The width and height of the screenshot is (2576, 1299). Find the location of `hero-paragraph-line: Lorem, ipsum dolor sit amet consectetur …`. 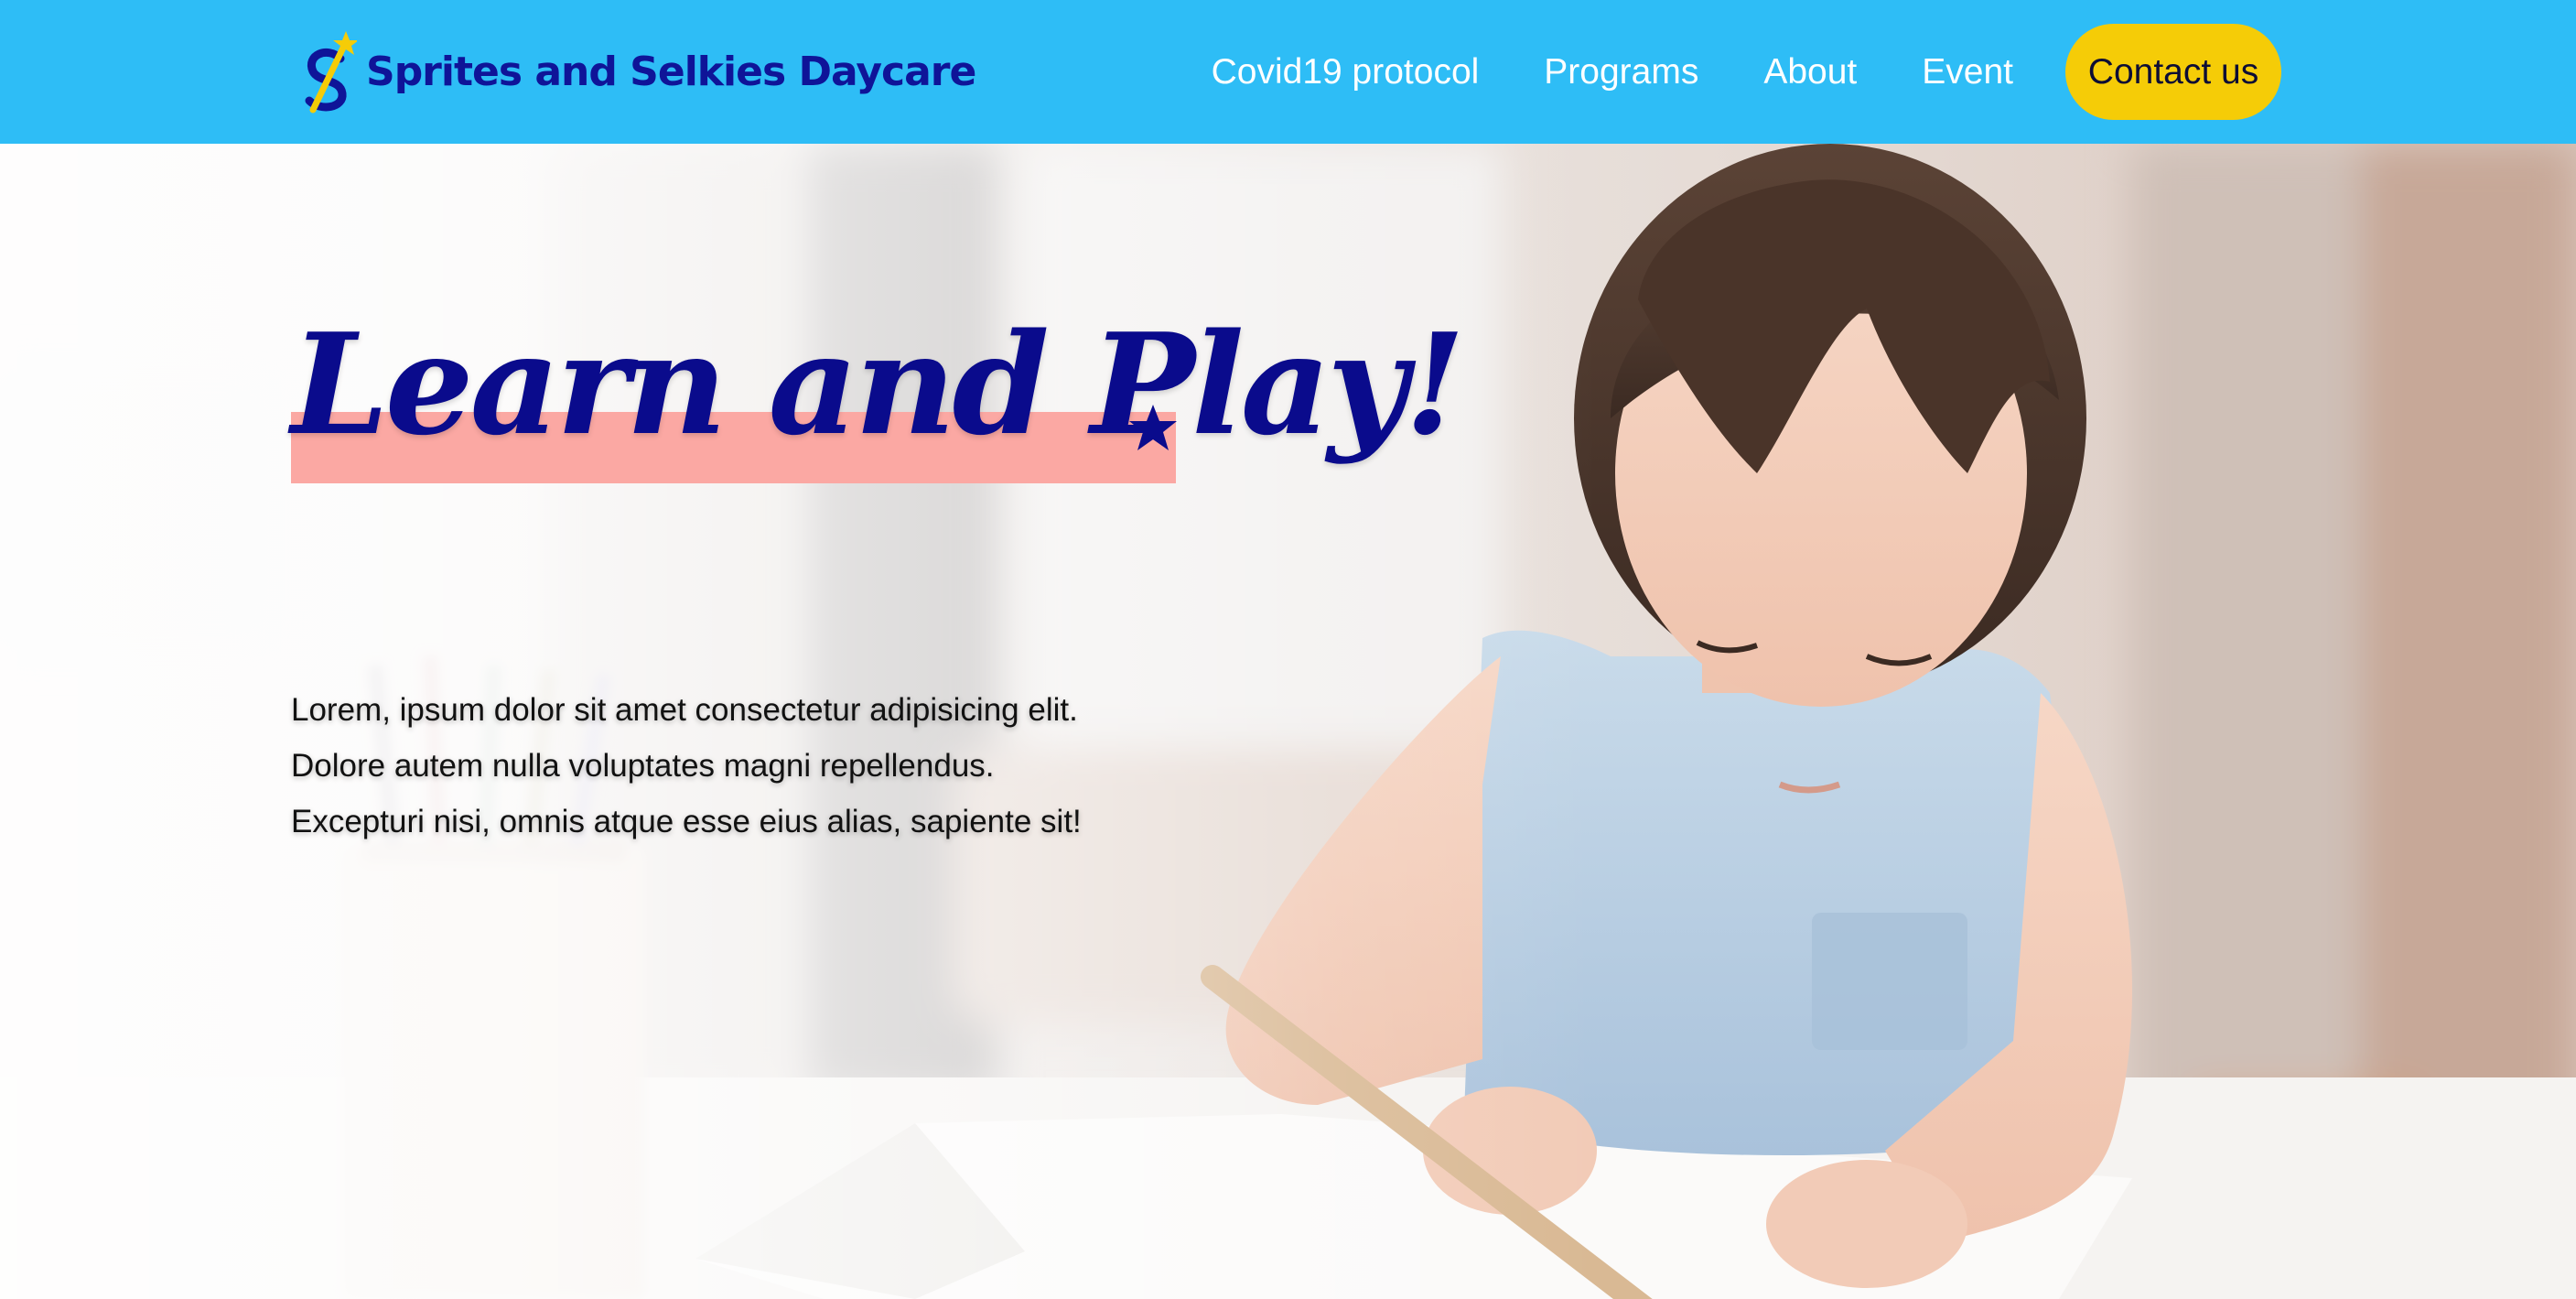

hero-paragraph-line: Lorem, ipsum dolor sit amet consectetur … is located at coordinates (685, 710).